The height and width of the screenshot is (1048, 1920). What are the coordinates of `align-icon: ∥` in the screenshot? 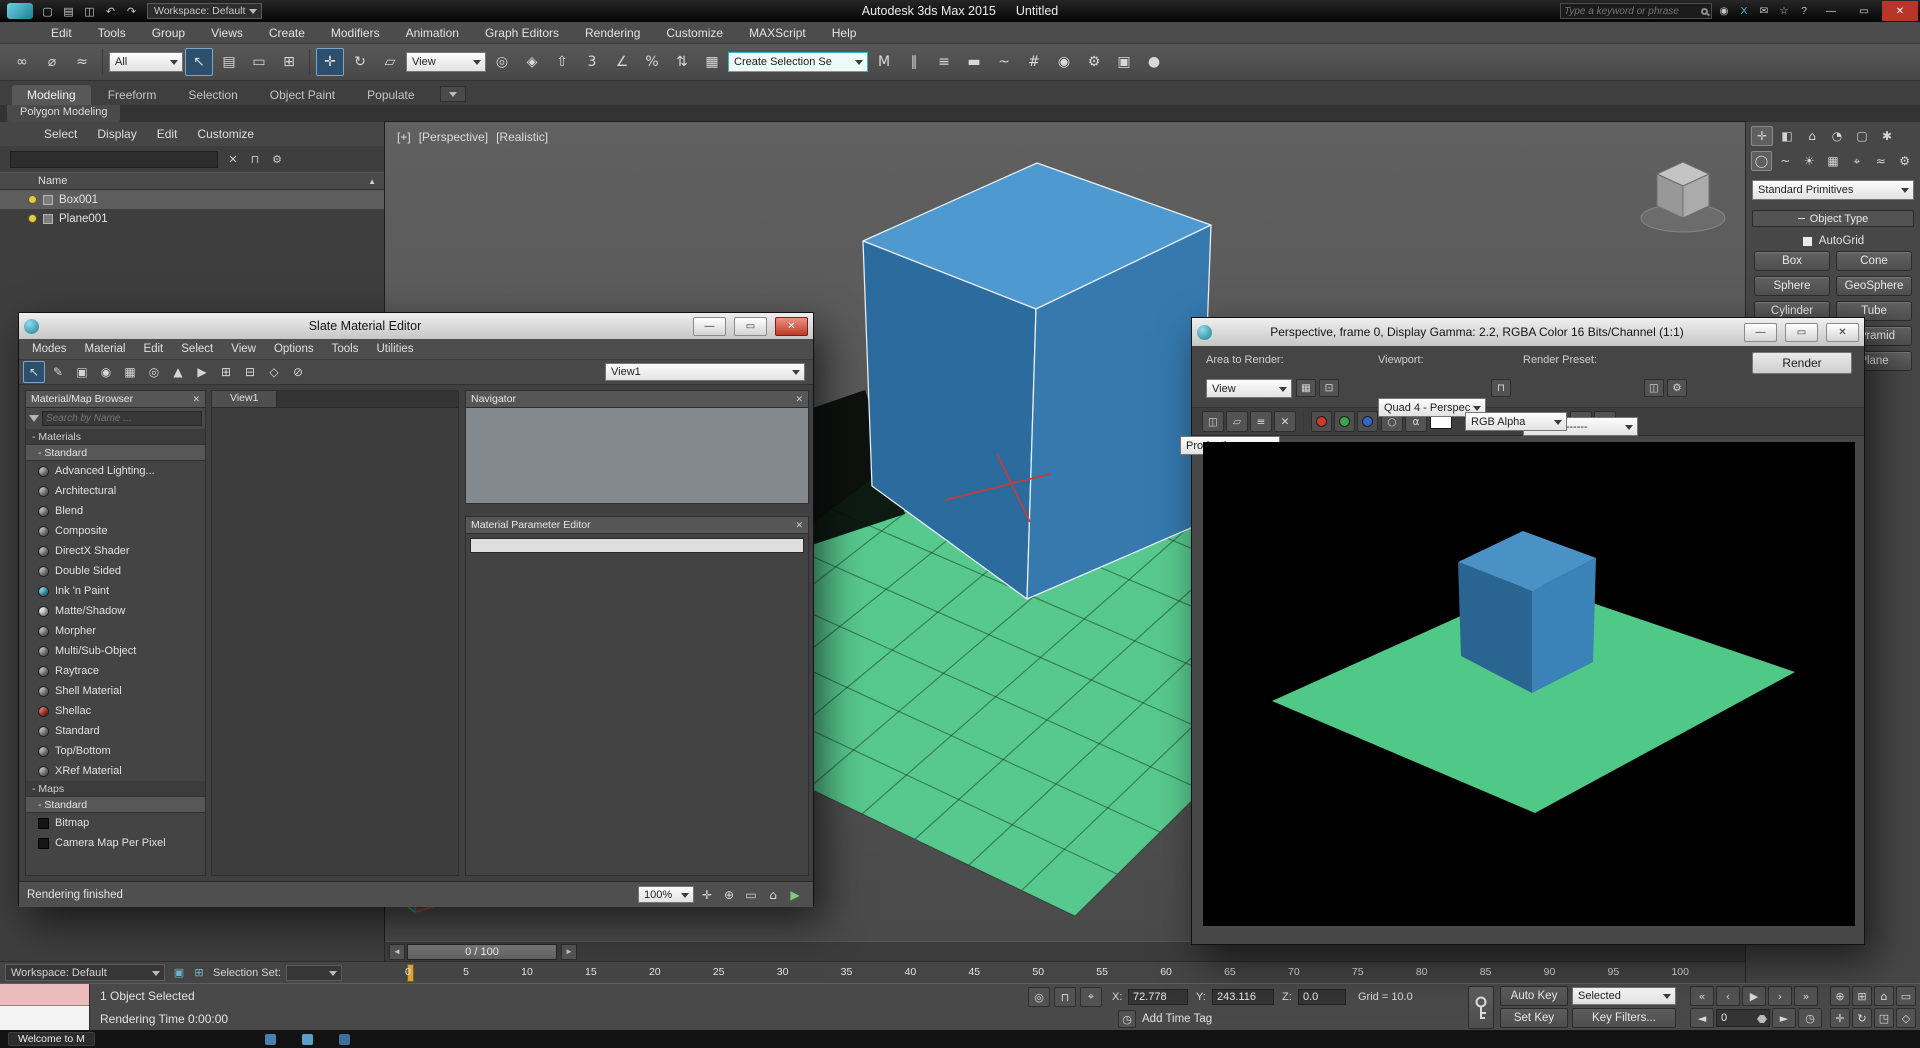 It's located at (914, 62).